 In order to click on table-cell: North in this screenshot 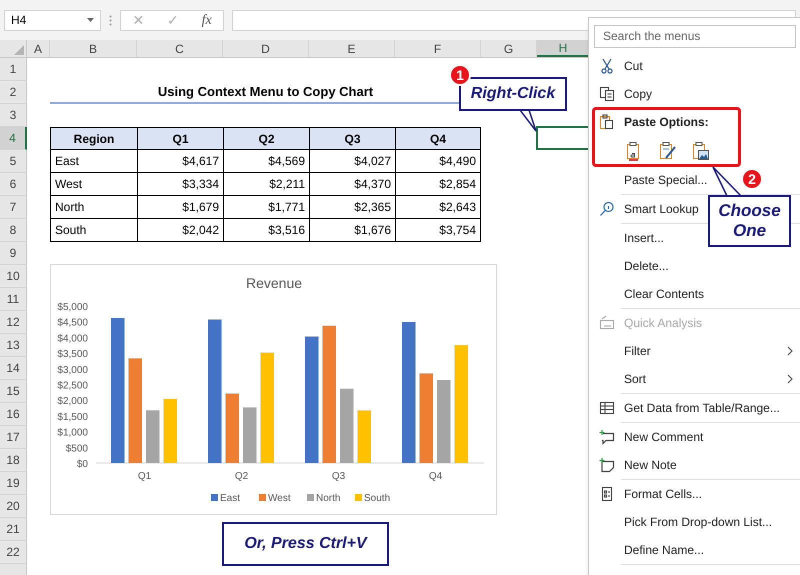, I will do `click(93, 207)`.